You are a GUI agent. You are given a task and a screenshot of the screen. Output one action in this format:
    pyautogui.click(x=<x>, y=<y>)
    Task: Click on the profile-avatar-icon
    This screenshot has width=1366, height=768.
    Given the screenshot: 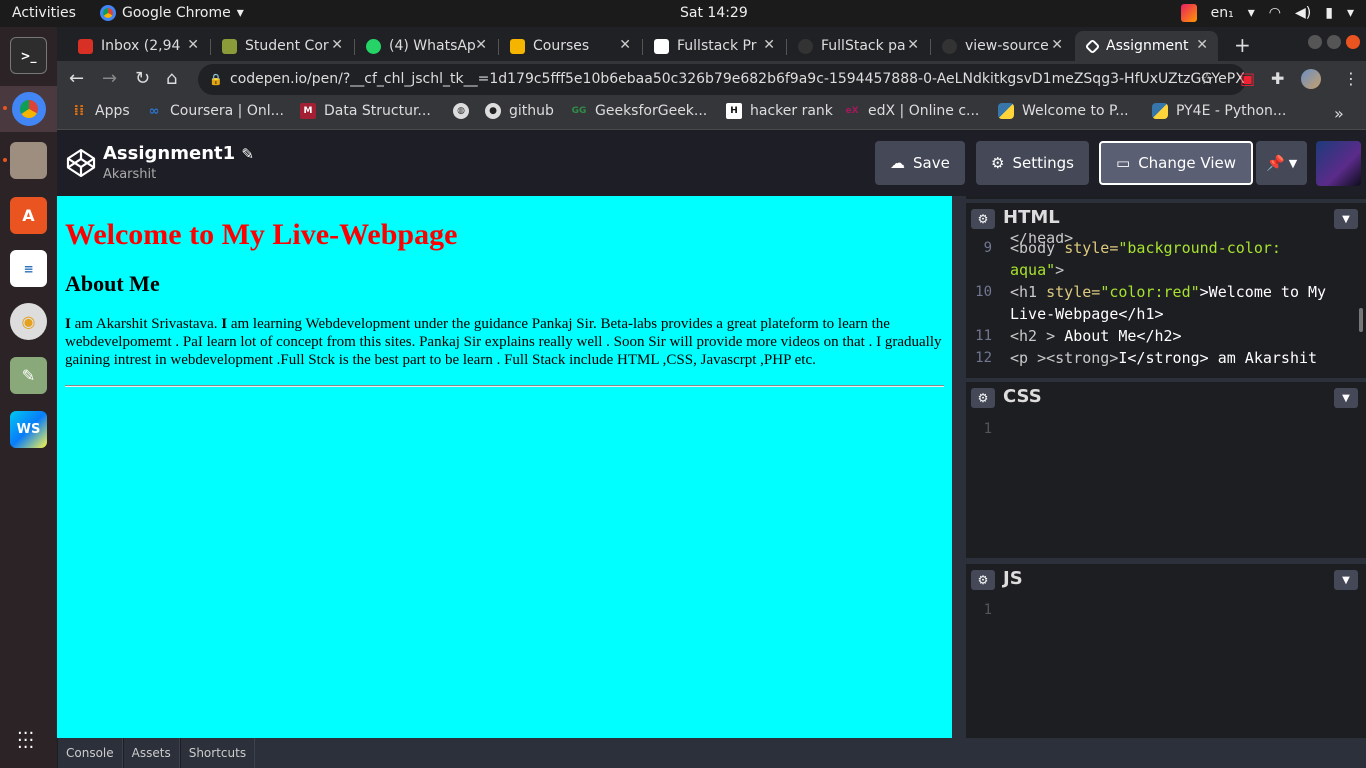 What is the action you would take?
    pyautogui.click(x=1311, y=79)
    